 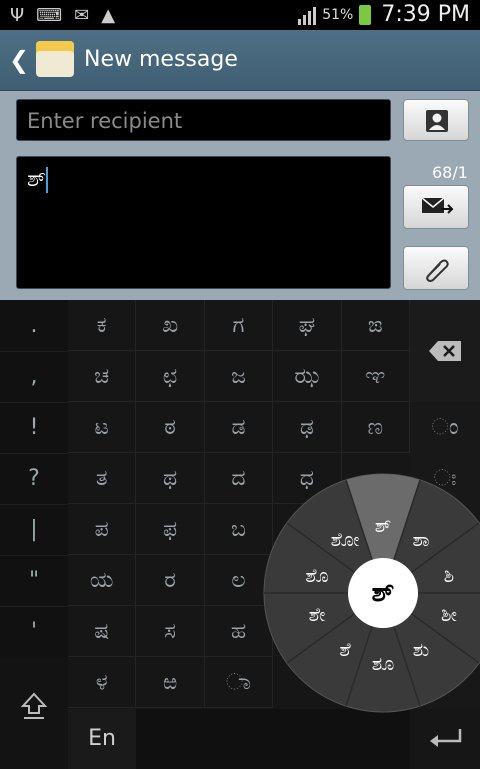 I want to click on usb-icon: Ψ, so click(x=17, y=15).